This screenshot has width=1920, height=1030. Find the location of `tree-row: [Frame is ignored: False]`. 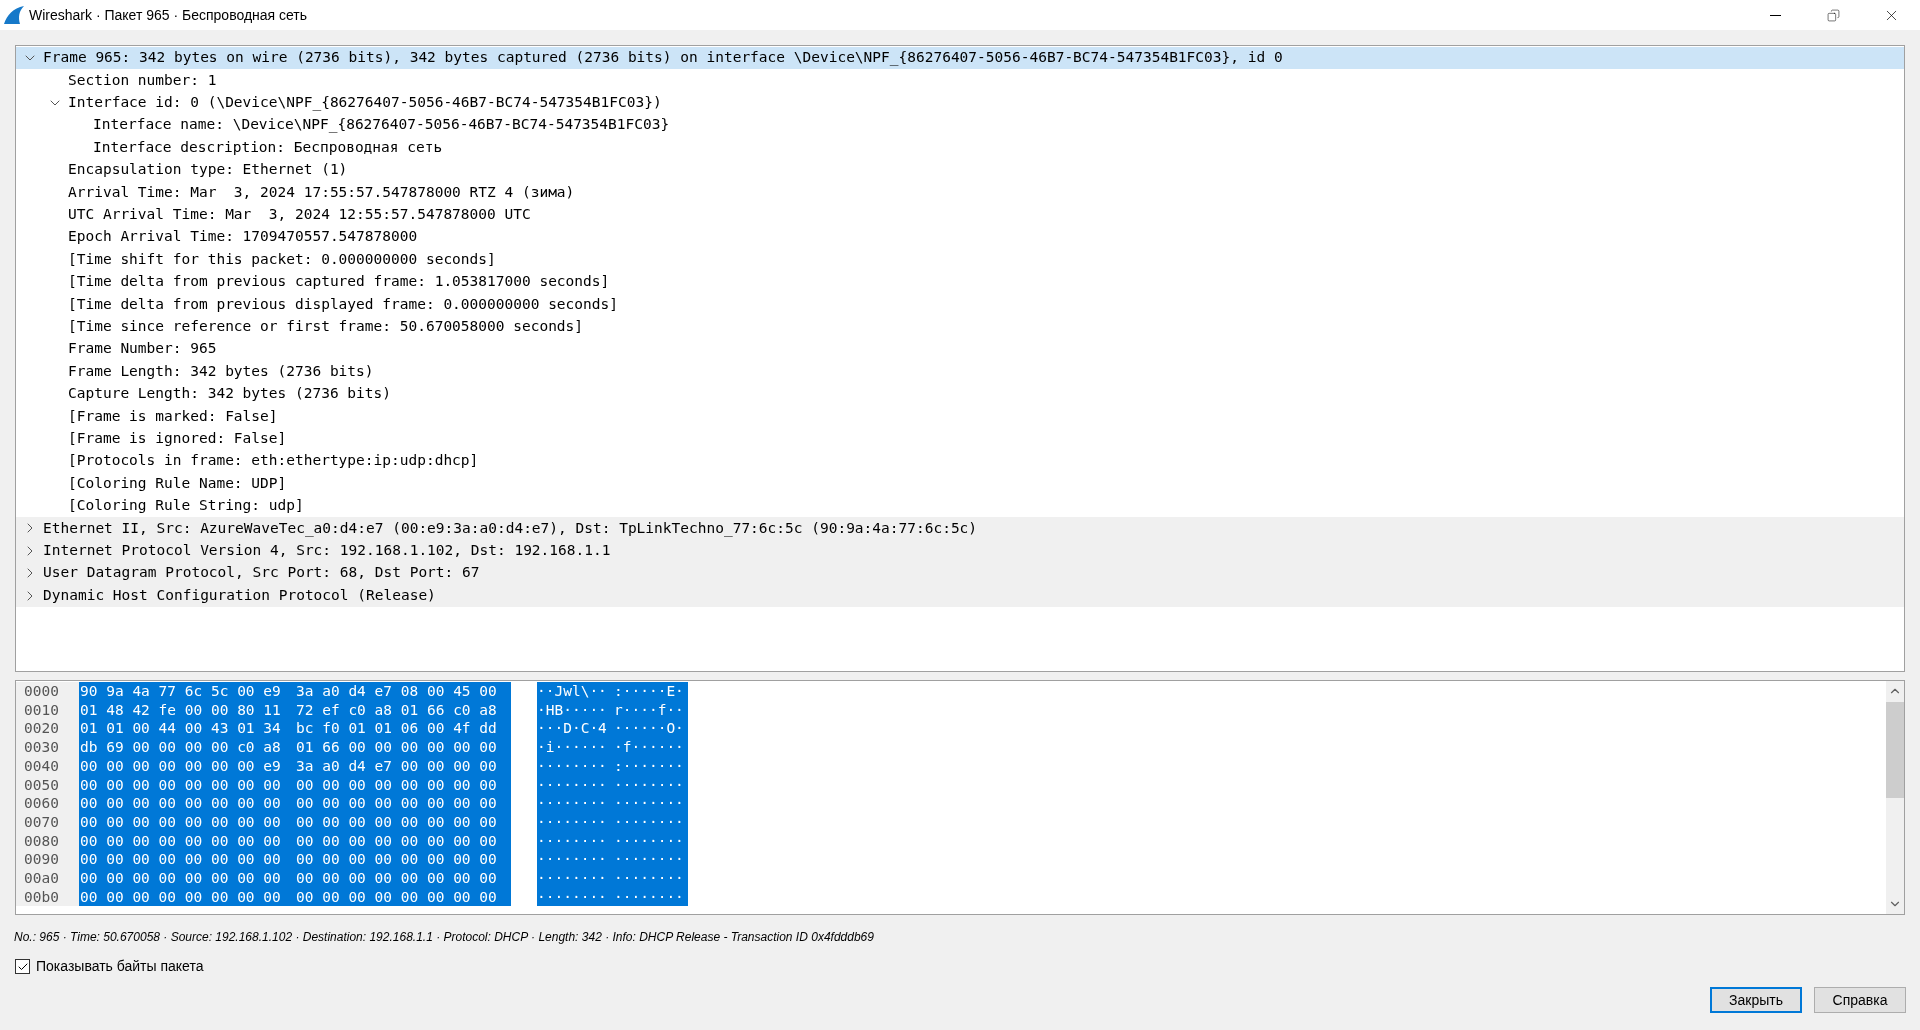

tree-row: [Frame is ignored: False] is located at coordinates (960, 439).